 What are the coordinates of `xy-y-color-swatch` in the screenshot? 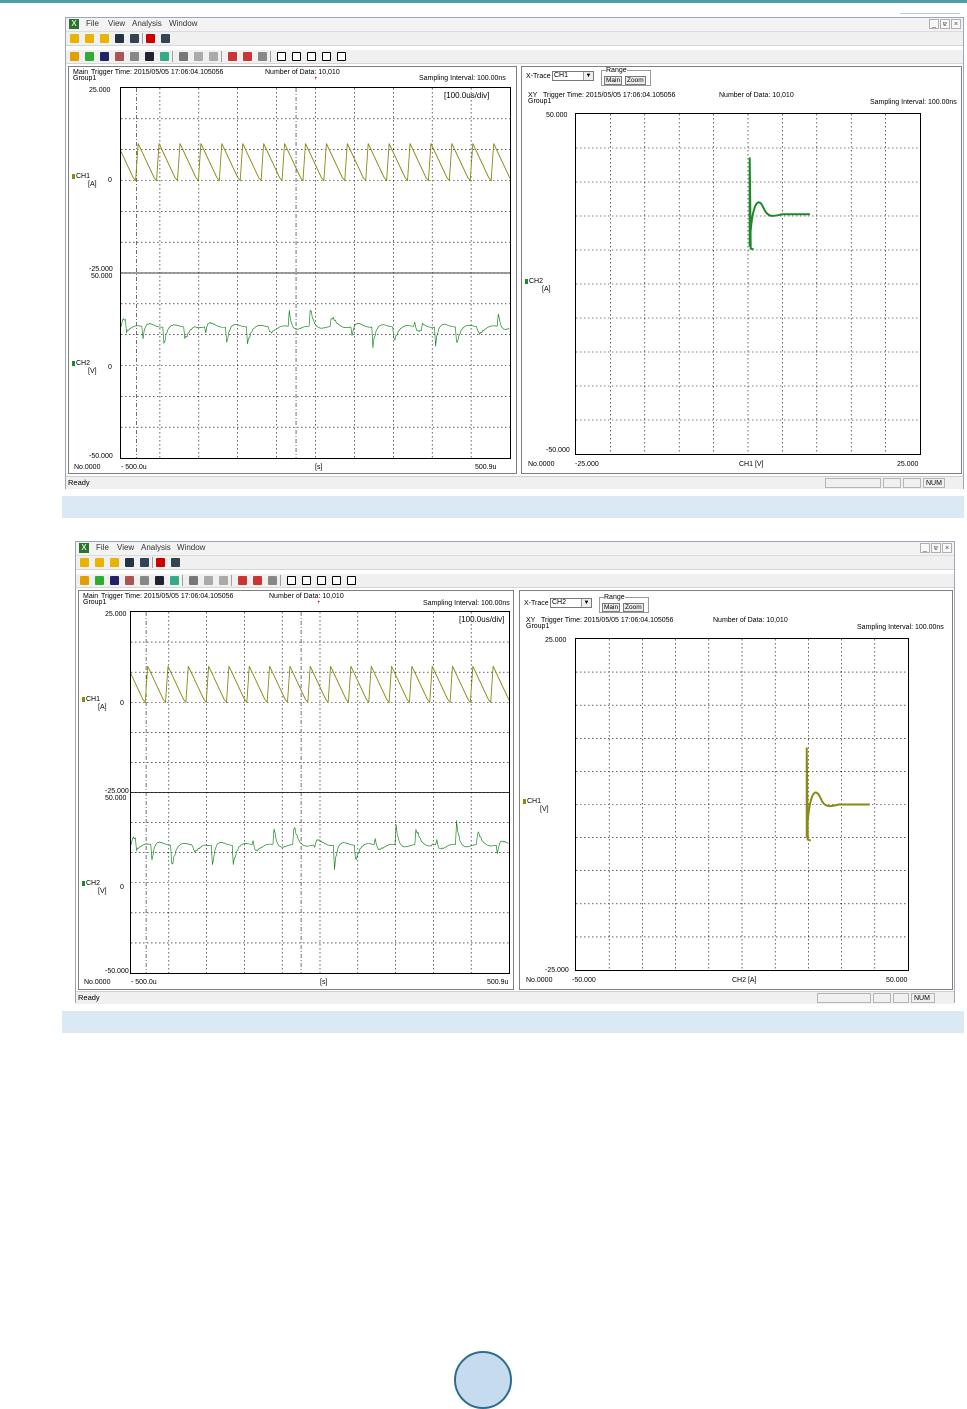 It's located at (524, 801).